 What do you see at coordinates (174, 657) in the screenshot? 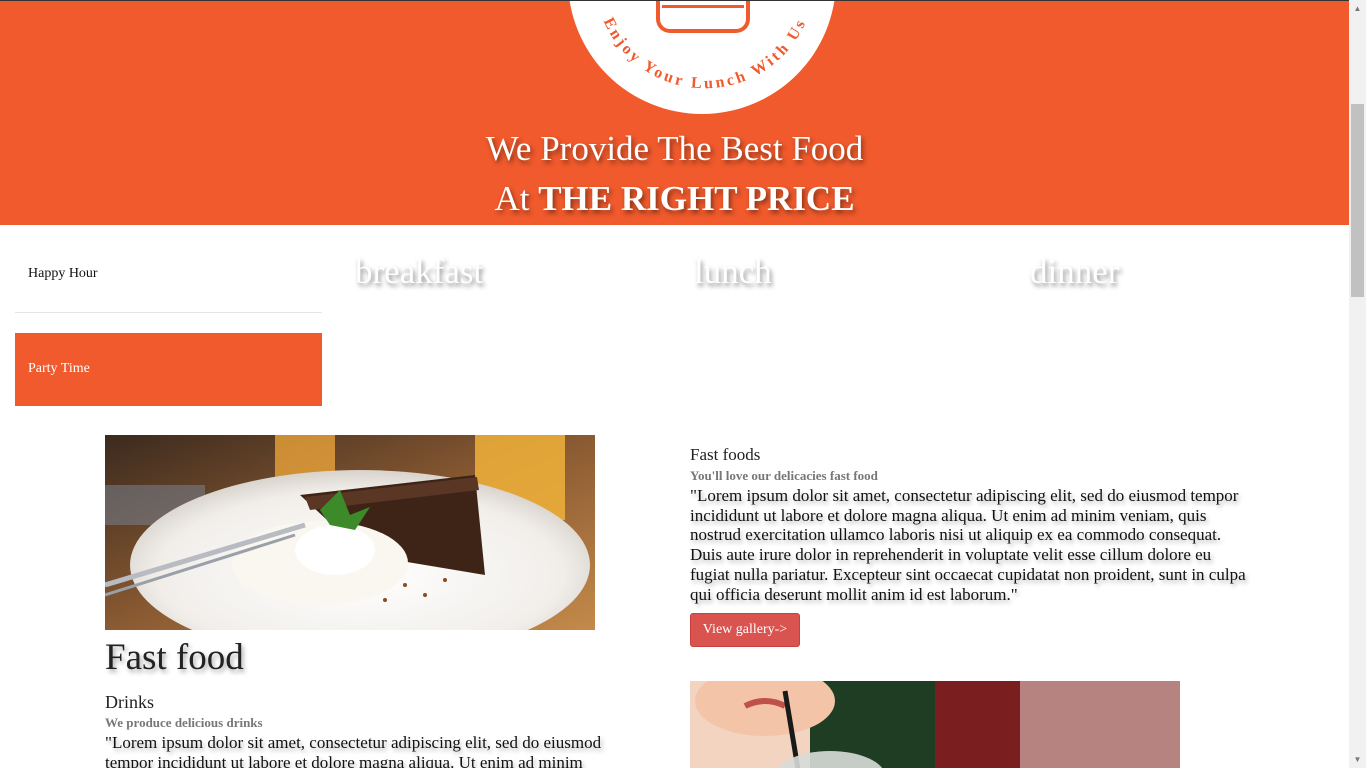
I see `section-title: Fast food` at bounding box center [174, 657].